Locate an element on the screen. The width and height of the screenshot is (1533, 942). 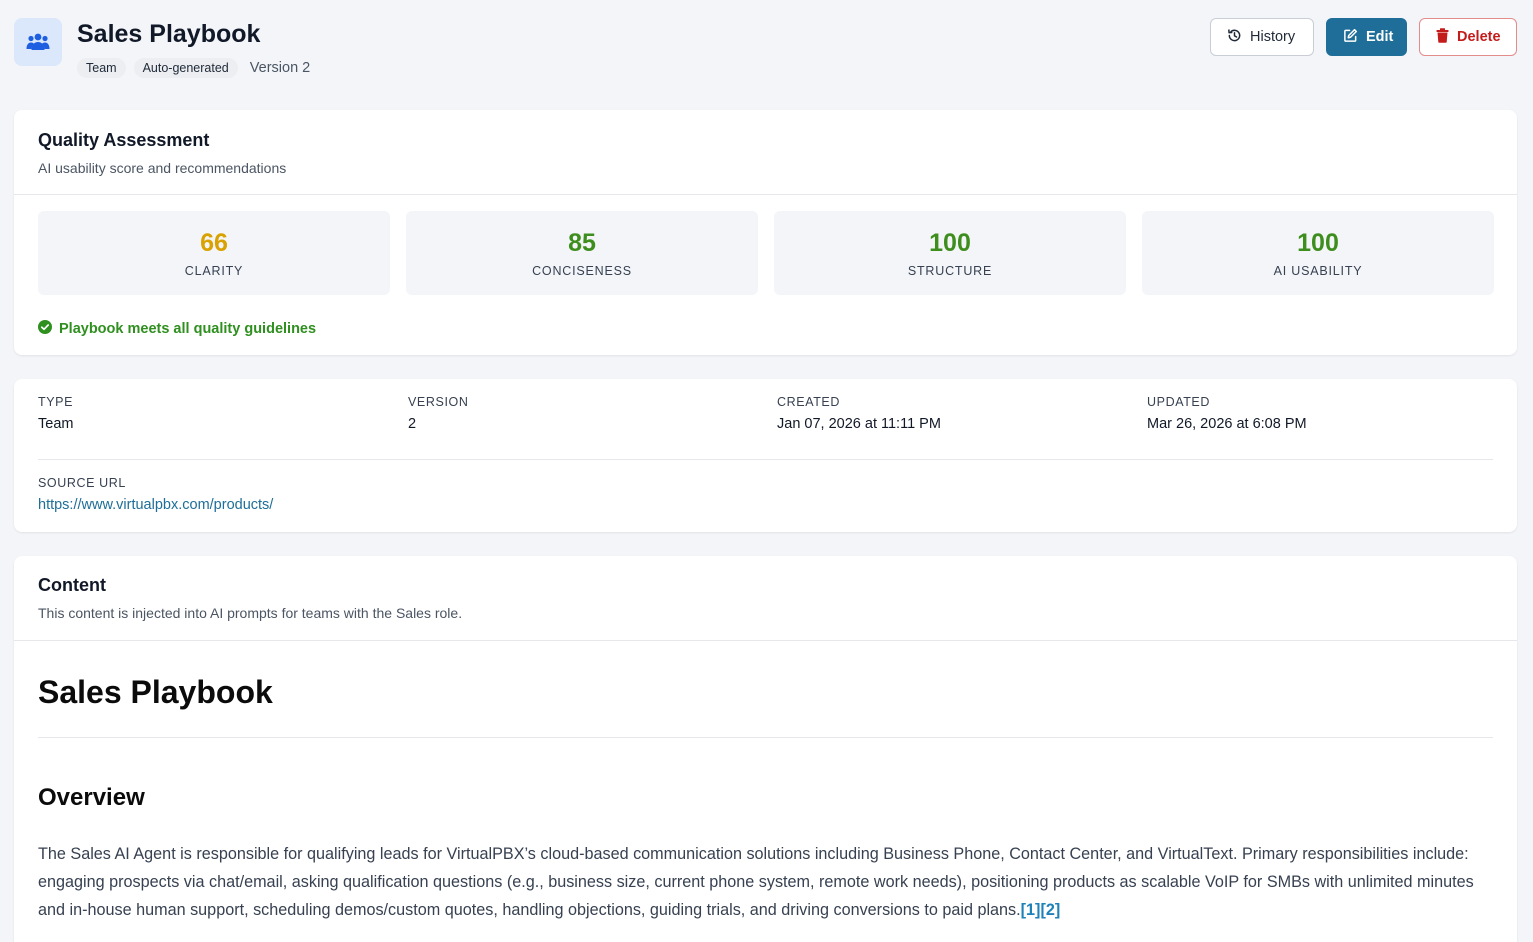
score-conciseness: 85 CONCISENESS is located at coordinates (582, 253).